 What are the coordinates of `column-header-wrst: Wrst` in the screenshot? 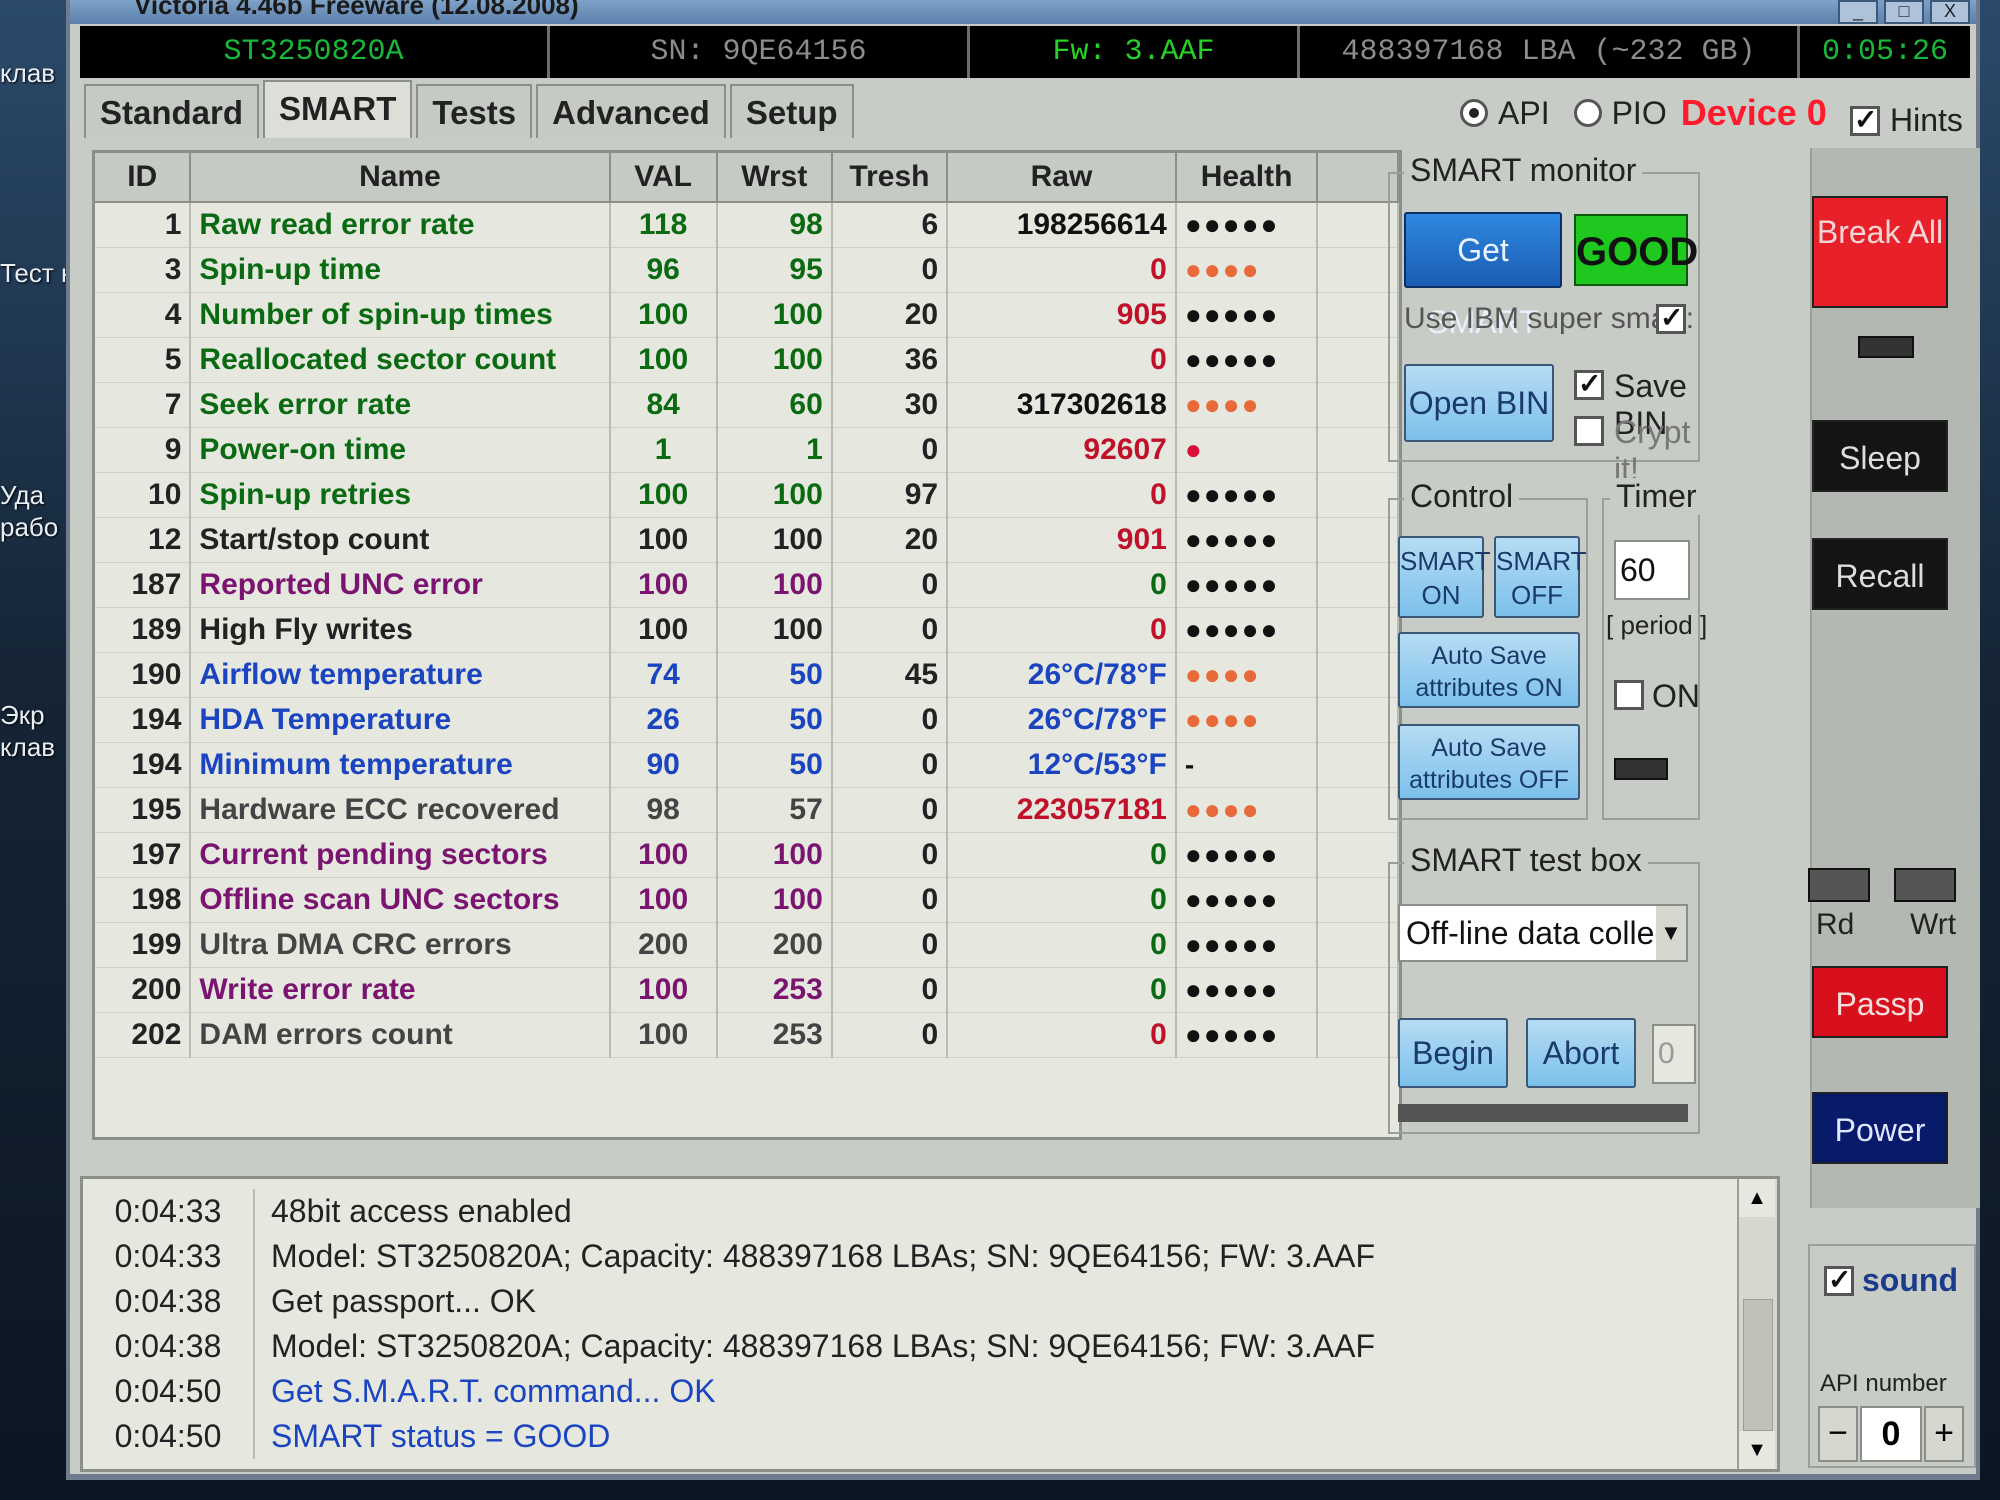 It's located at (774, 178).